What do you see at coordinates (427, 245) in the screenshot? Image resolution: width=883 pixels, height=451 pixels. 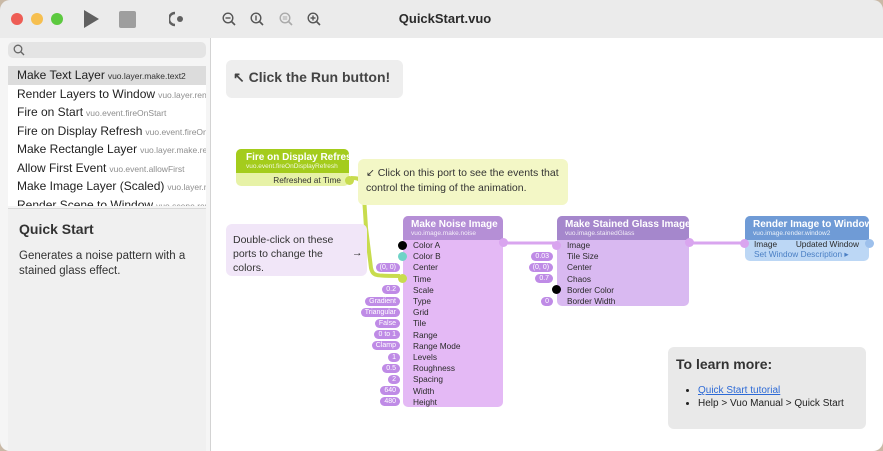 I see `port-label: Color A` at bounding box center [427, 245].